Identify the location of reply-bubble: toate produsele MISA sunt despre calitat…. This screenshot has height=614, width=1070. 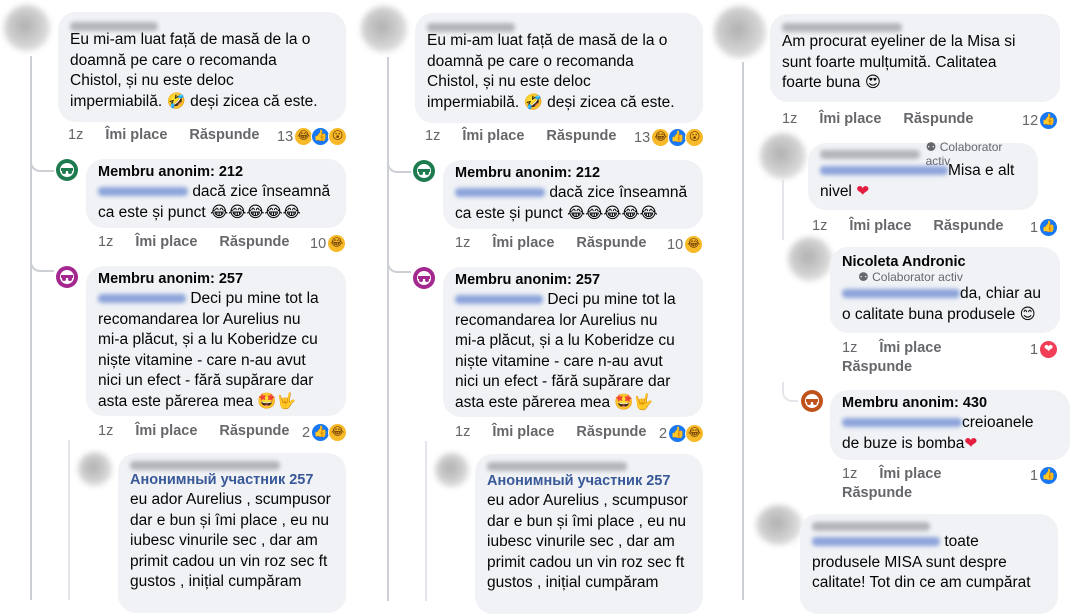
(929, 564).